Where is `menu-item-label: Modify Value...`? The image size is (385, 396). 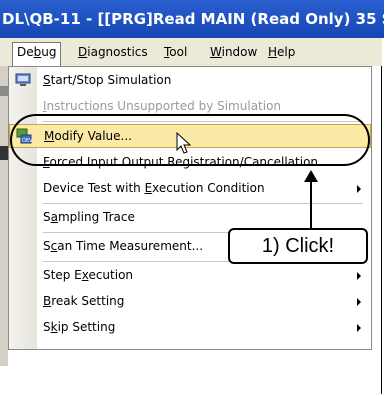 menu-item-label: Modify Value... is located at coordinates (88, 136).